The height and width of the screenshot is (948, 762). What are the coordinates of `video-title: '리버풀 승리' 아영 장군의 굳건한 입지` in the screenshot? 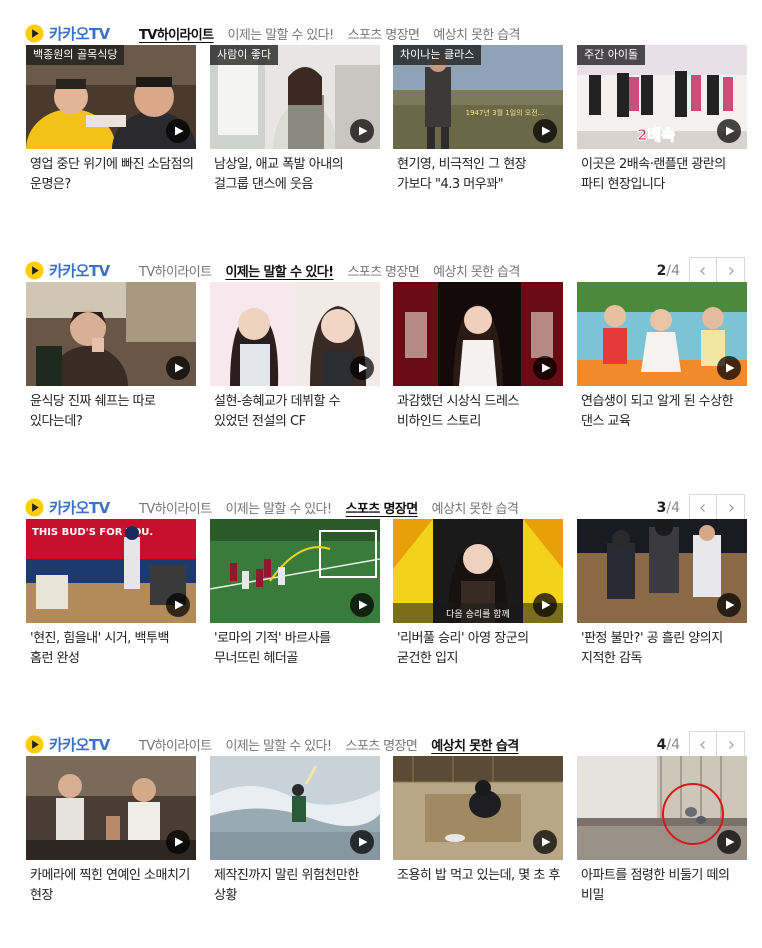 It's located at (479, 649).